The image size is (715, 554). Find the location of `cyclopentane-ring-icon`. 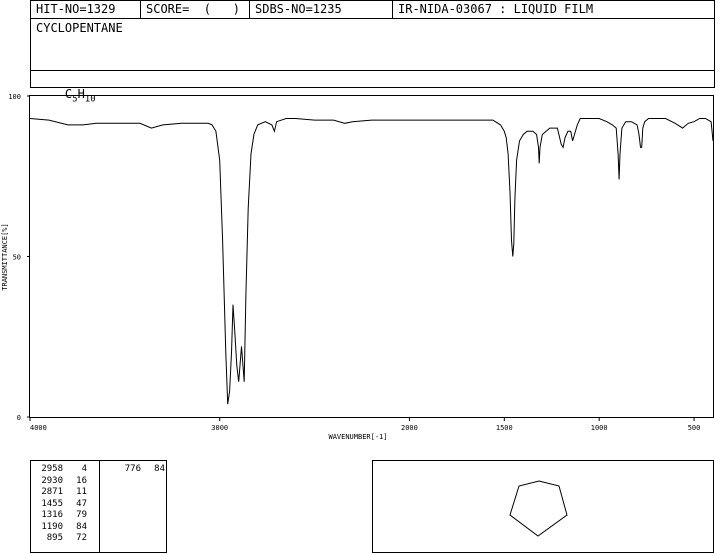

cyclopentane-ring-icon is located at coordinates (538, 508).